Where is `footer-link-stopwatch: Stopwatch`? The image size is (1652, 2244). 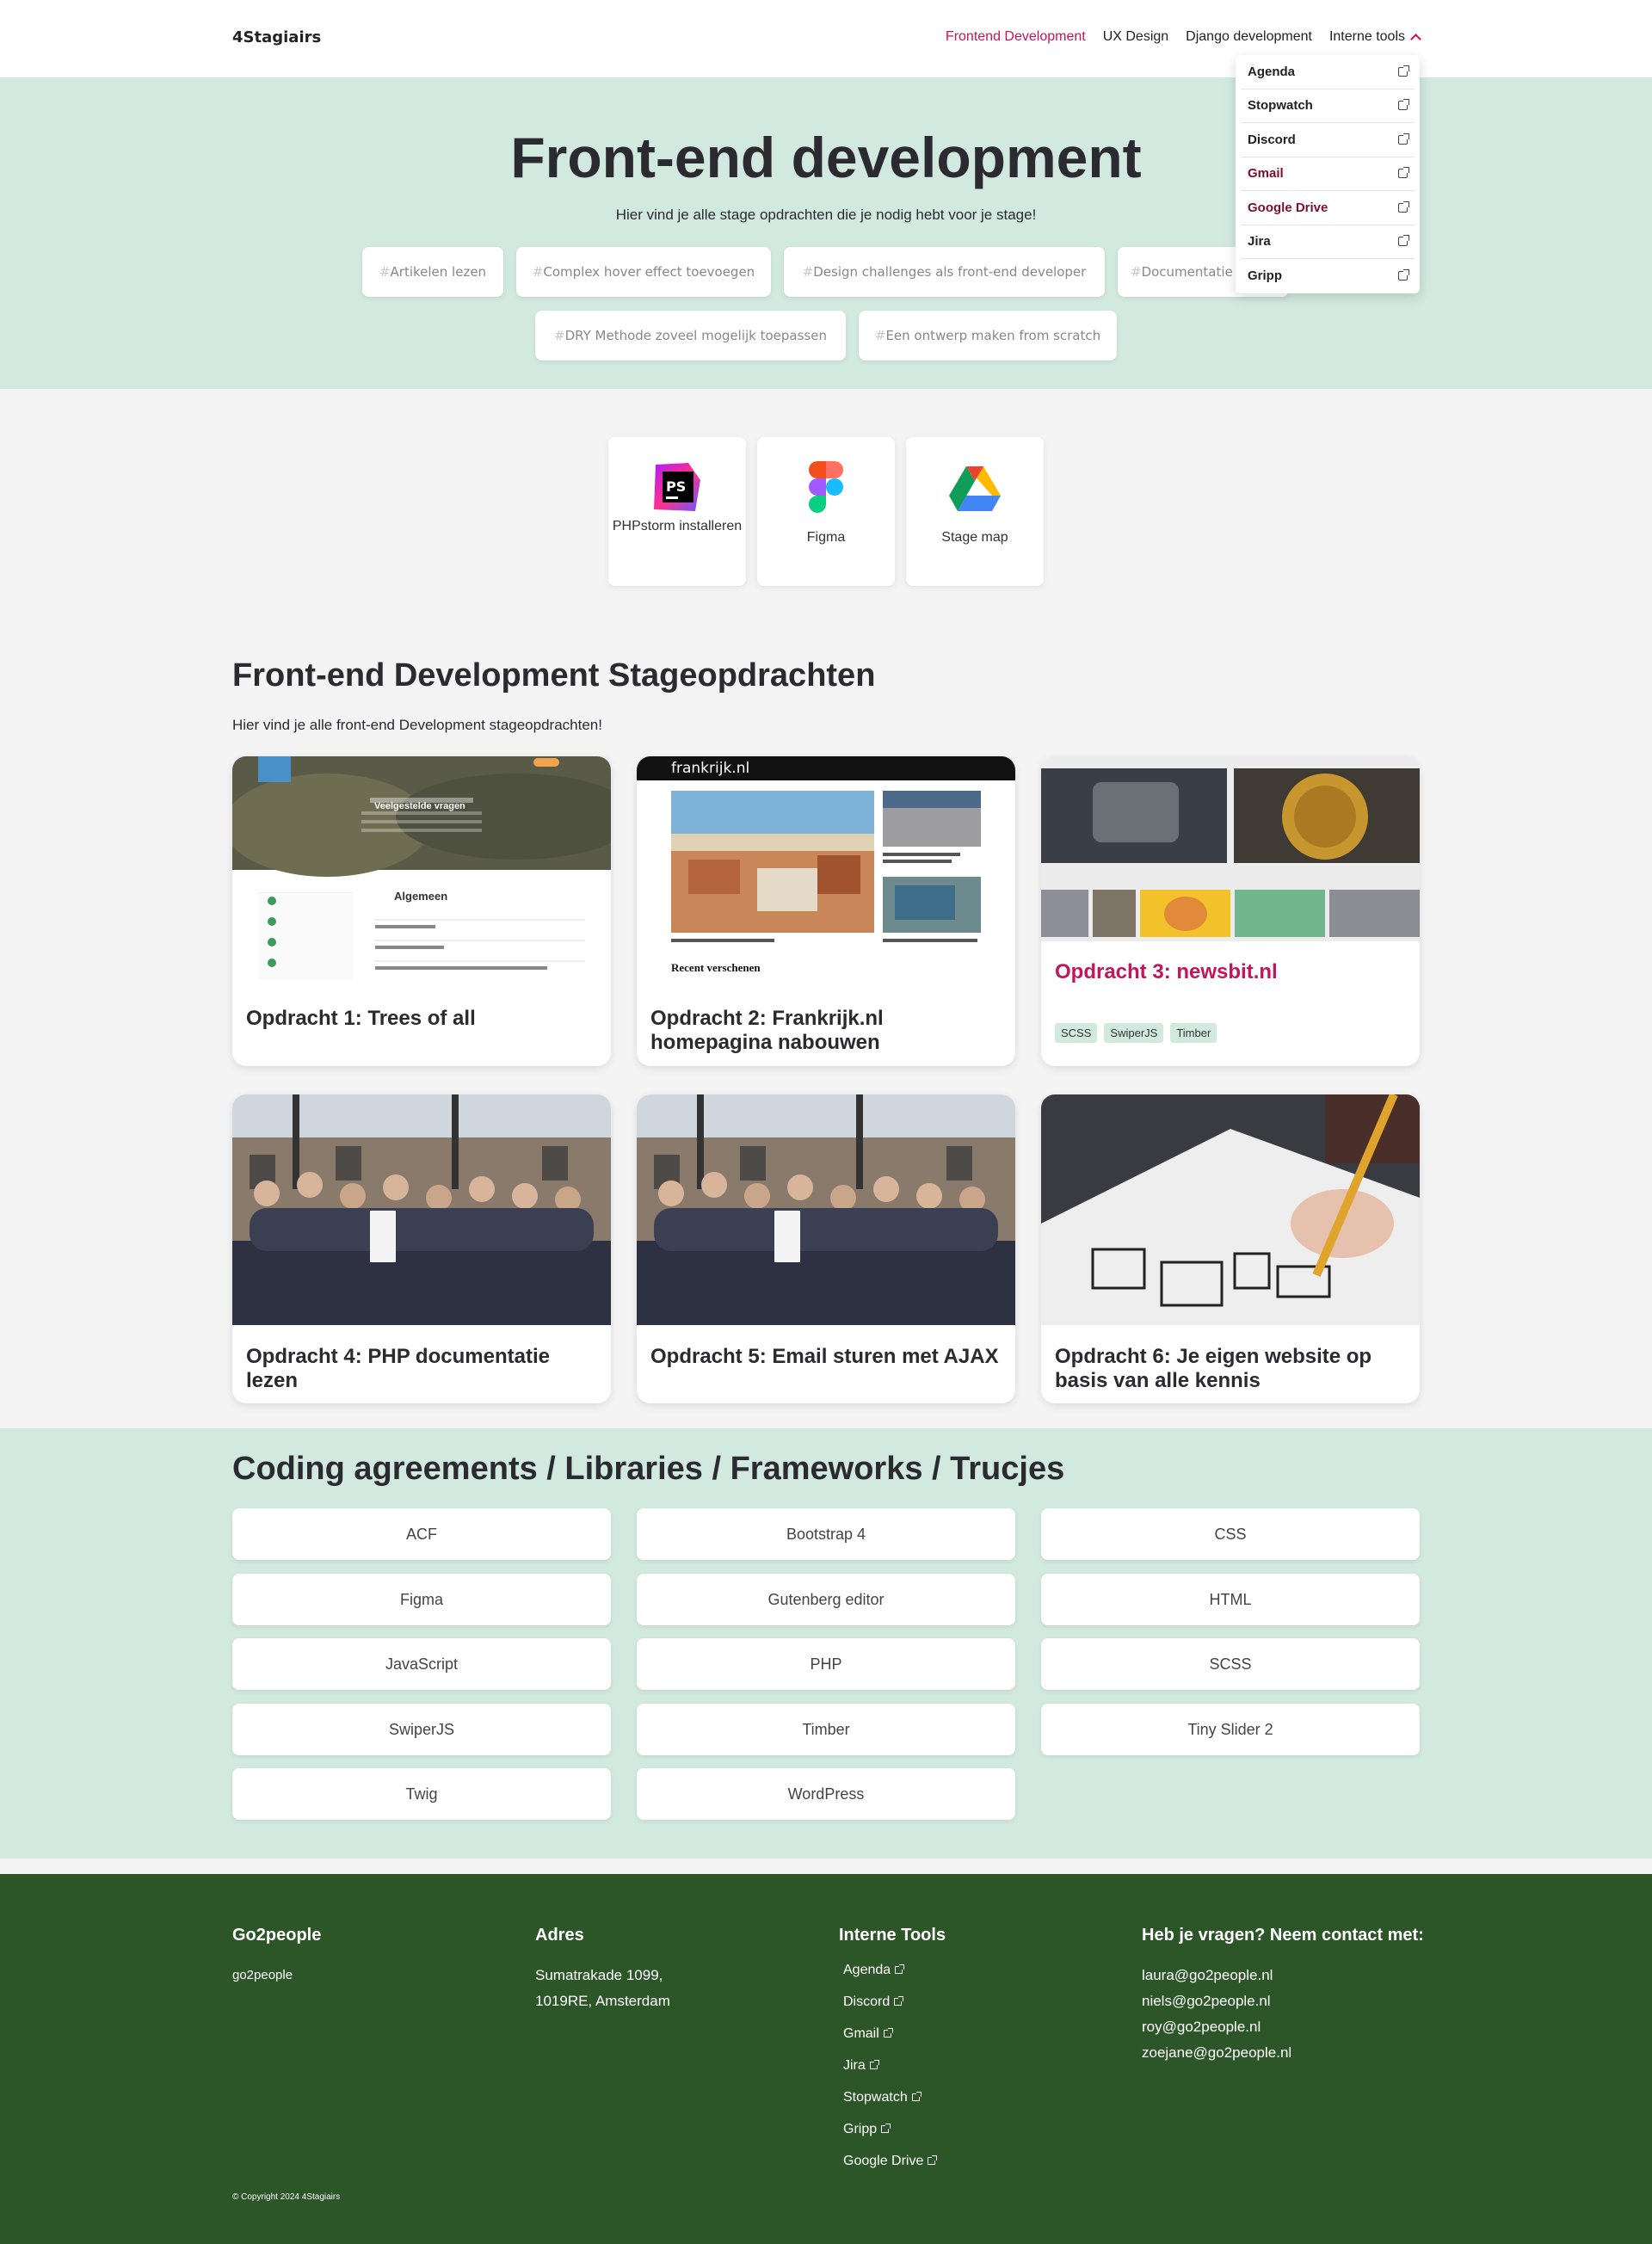 footer-link-stopwatch: Stopwatch is located at coordinates (894, 2097).